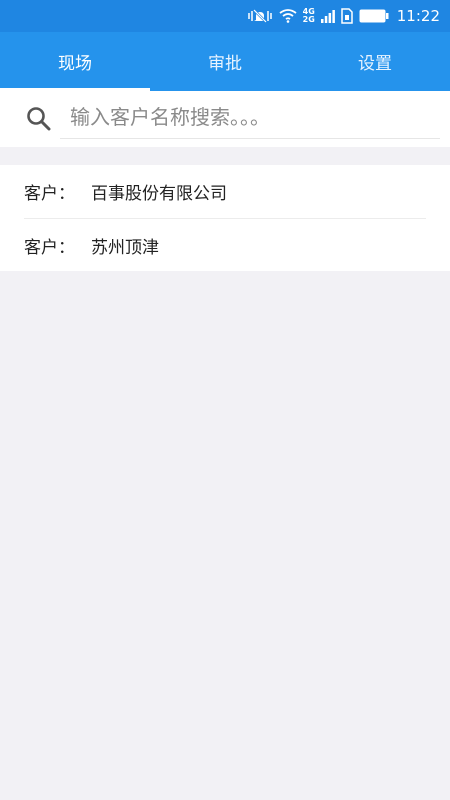 This screenshot has height=800, width=450. What do you see at coordinates (288, 16) in the screenshot?
I see `wifi-icon` at bounding box center [288, 16].